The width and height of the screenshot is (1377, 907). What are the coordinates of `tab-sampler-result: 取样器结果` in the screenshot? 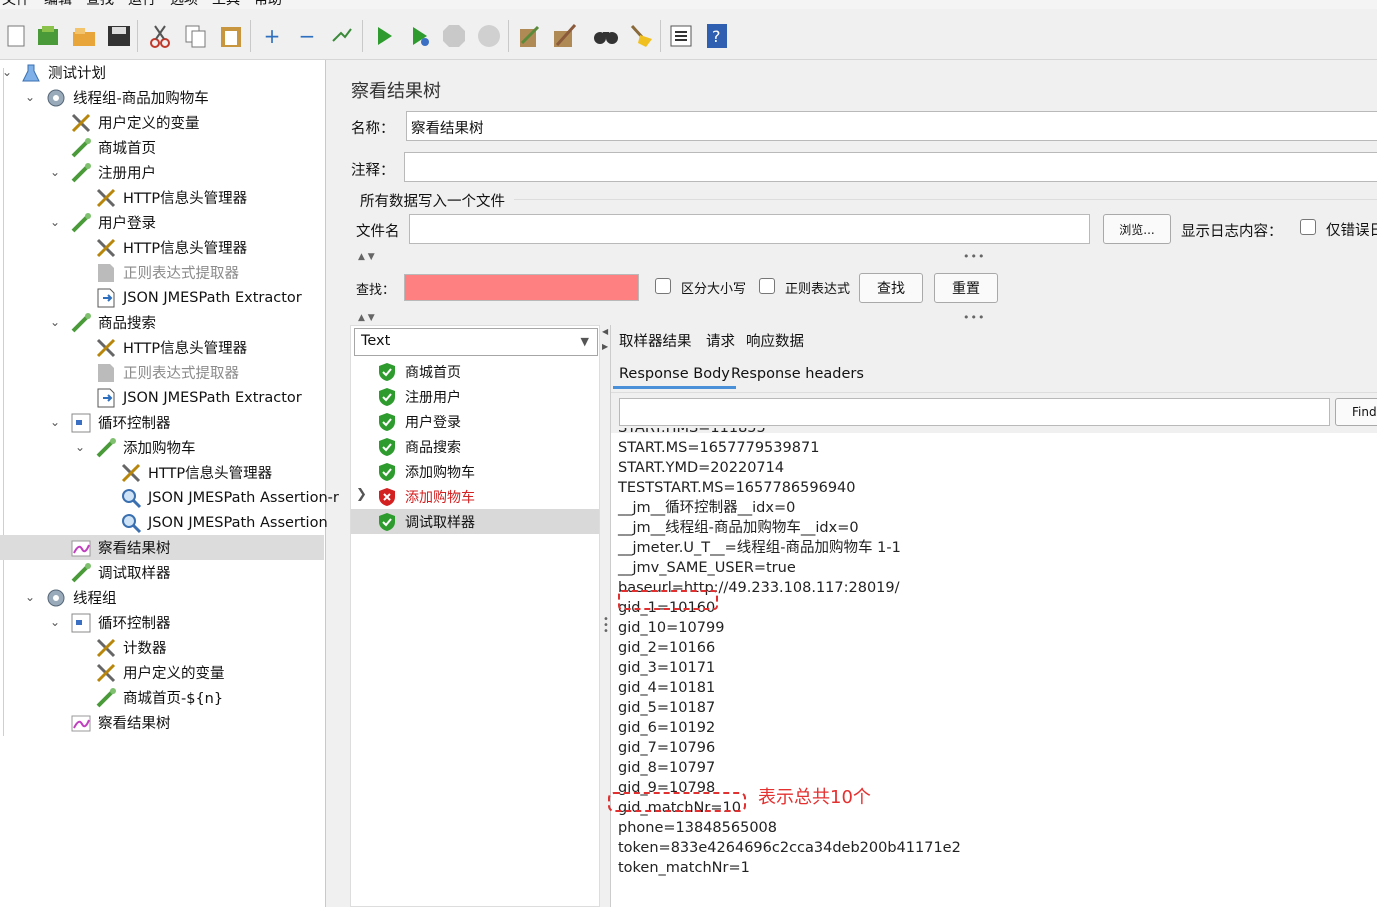 It's located at (655, 342).